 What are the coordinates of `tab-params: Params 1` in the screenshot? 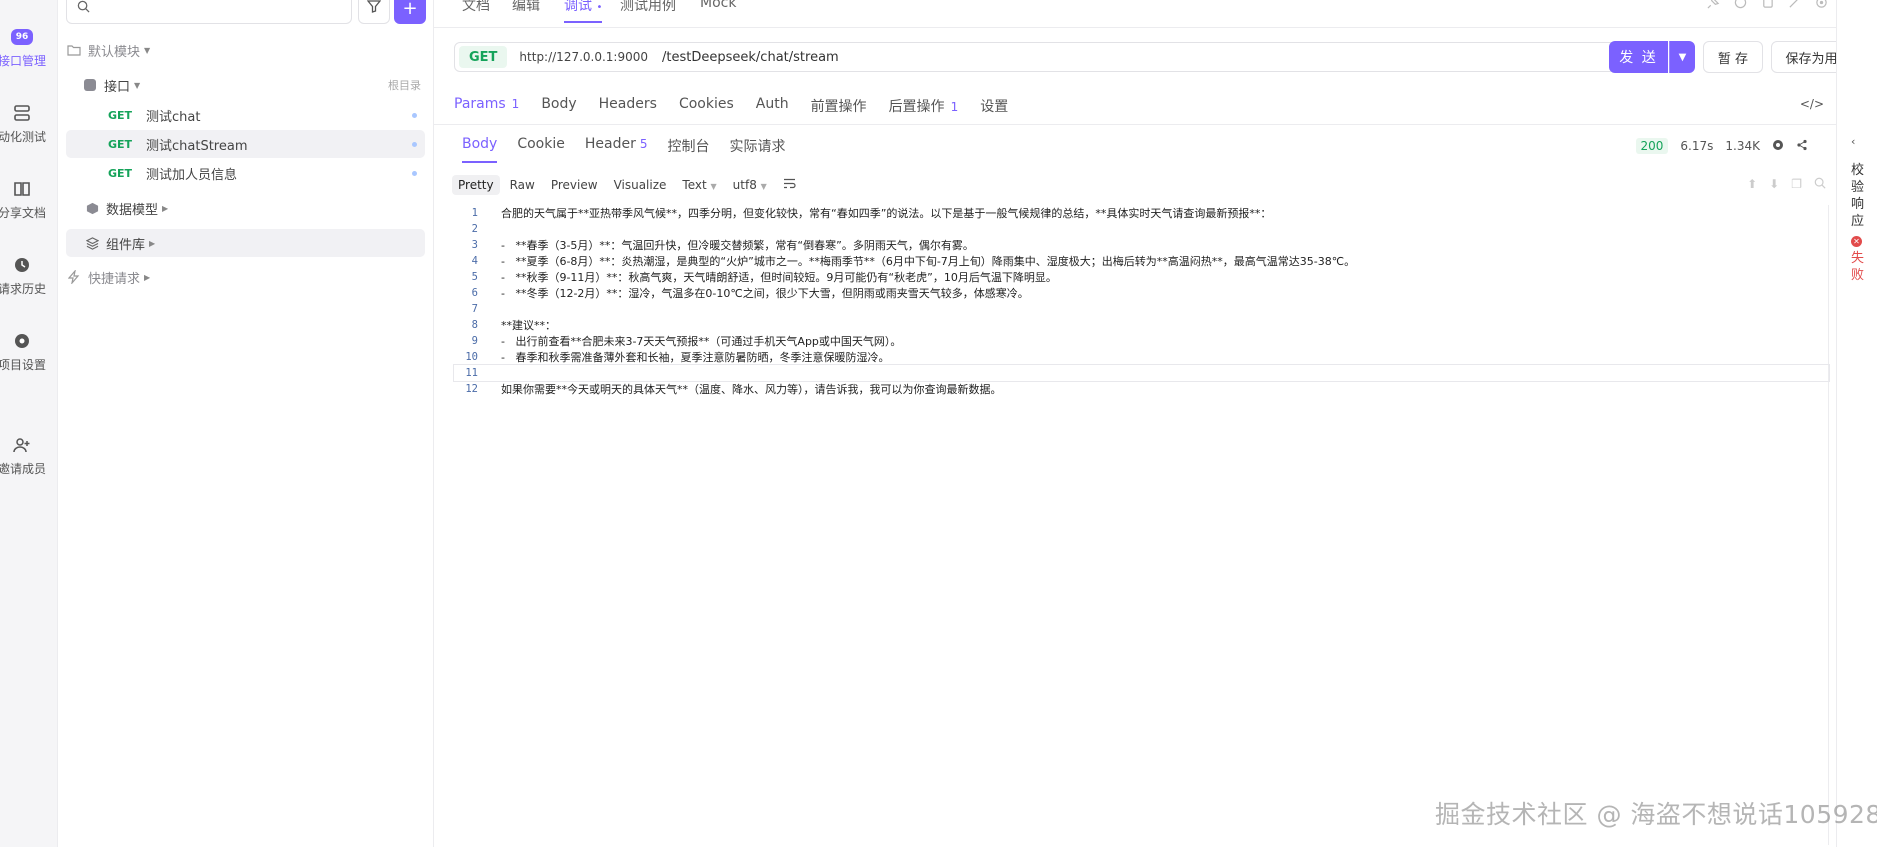 It's located at (486, 108).